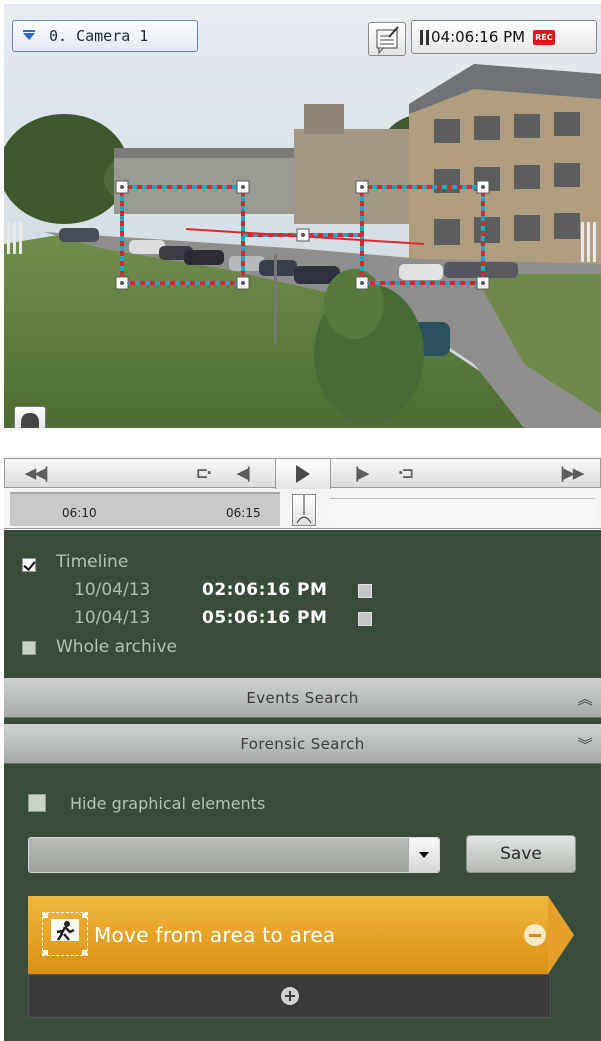 This screenshot has height=1041, width=601. Describe the element at coordinates (424, 37) in the screenshot. I see `pause-icon` at that location.